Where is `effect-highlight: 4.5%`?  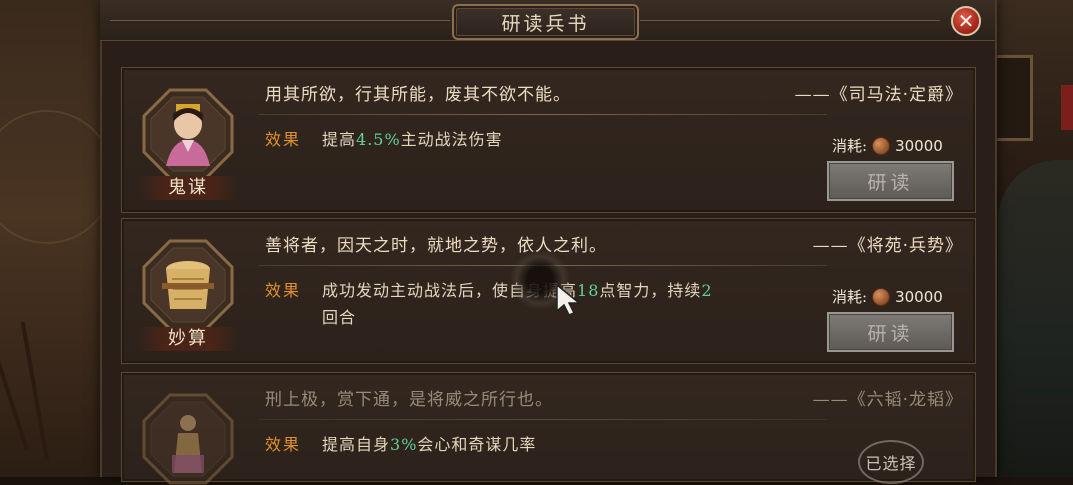
effect-highlight: 4.5% is located at coordinates (378, 139).